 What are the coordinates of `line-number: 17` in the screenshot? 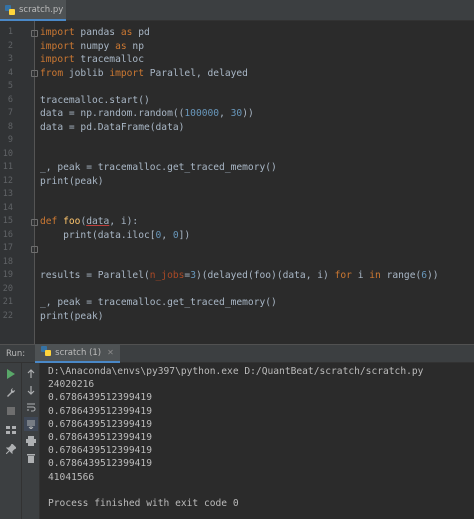 It's located at (7, 248).